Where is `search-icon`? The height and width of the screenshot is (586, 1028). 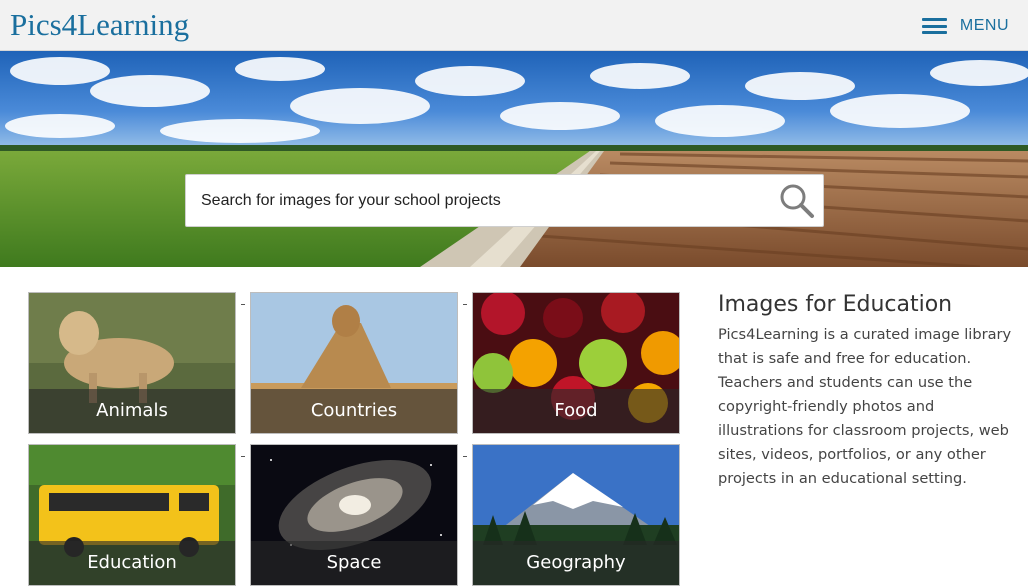 search-icon is located at coordinates (797, 201).